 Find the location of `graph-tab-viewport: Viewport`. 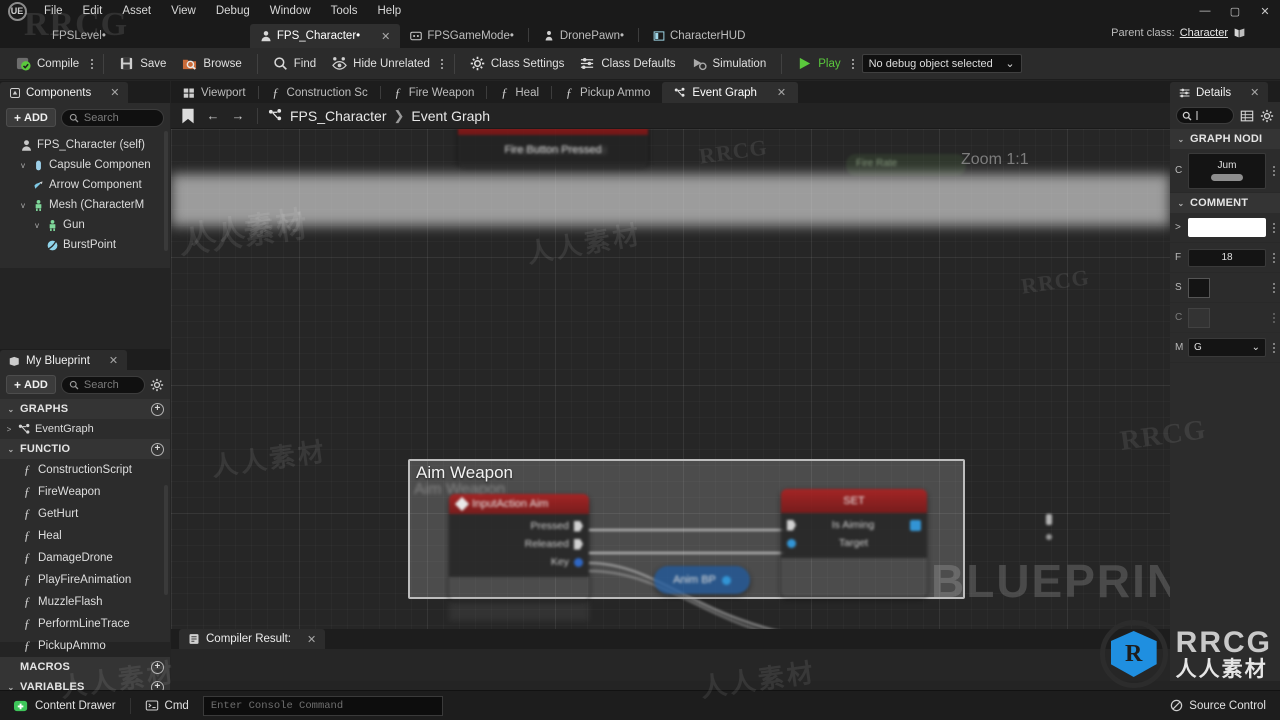

graph-tab-viewport: Viewport is located at coordinates (214, 92).